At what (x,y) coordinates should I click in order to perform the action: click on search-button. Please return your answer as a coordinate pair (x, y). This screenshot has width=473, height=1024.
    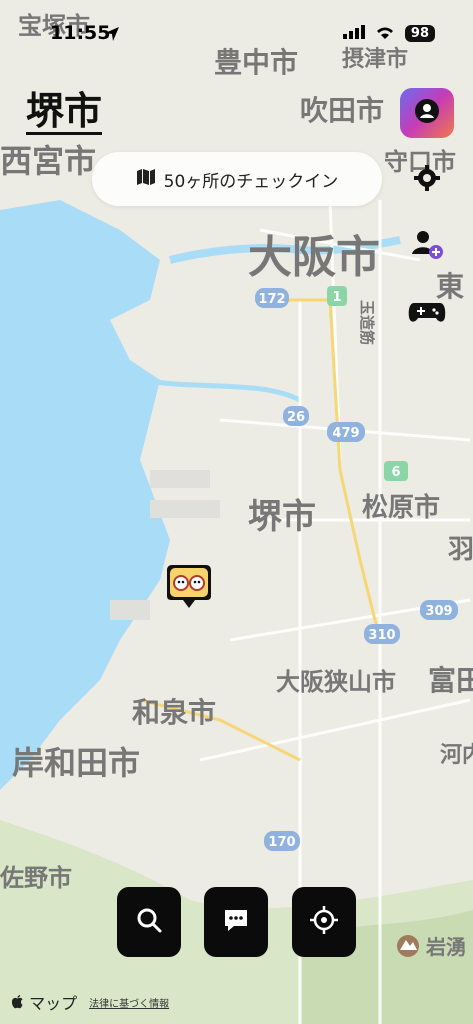
    Looking at the image, I should click on (149, 922).